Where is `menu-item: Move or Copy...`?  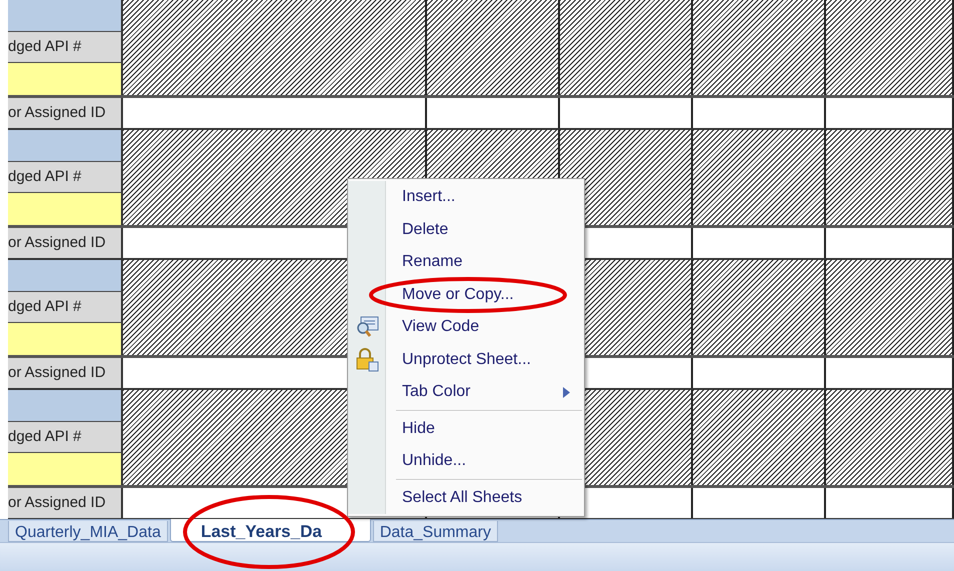 menu-item: Move or Copy... is located at coordinates (493, 294).